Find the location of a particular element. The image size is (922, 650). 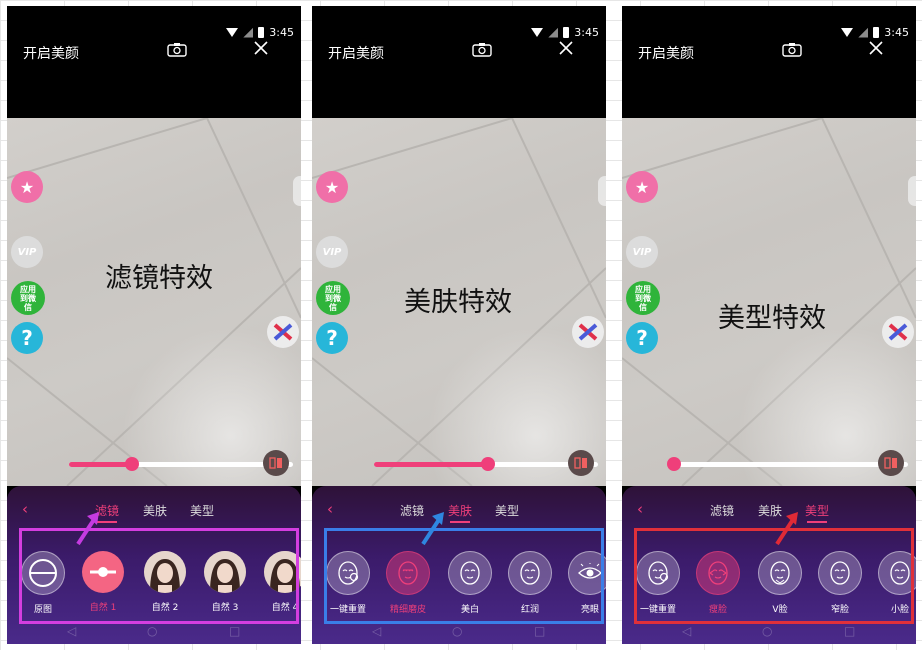

effect-caption: 美肤特效 is located at coordinates (458, 302).